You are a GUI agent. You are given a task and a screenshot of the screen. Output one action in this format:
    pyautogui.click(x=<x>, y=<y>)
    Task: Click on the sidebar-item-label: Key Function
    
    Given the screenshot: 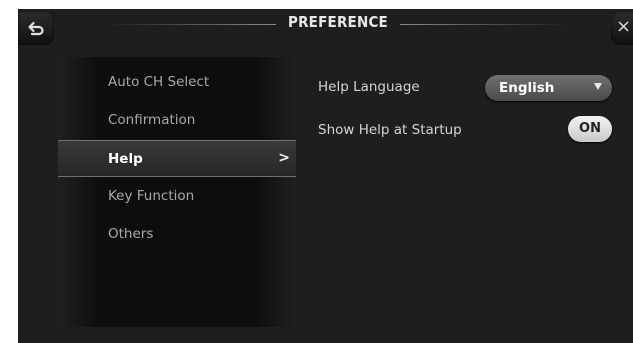 What is the action you would take?
    pyautogui.click(x=151, y=196)
    